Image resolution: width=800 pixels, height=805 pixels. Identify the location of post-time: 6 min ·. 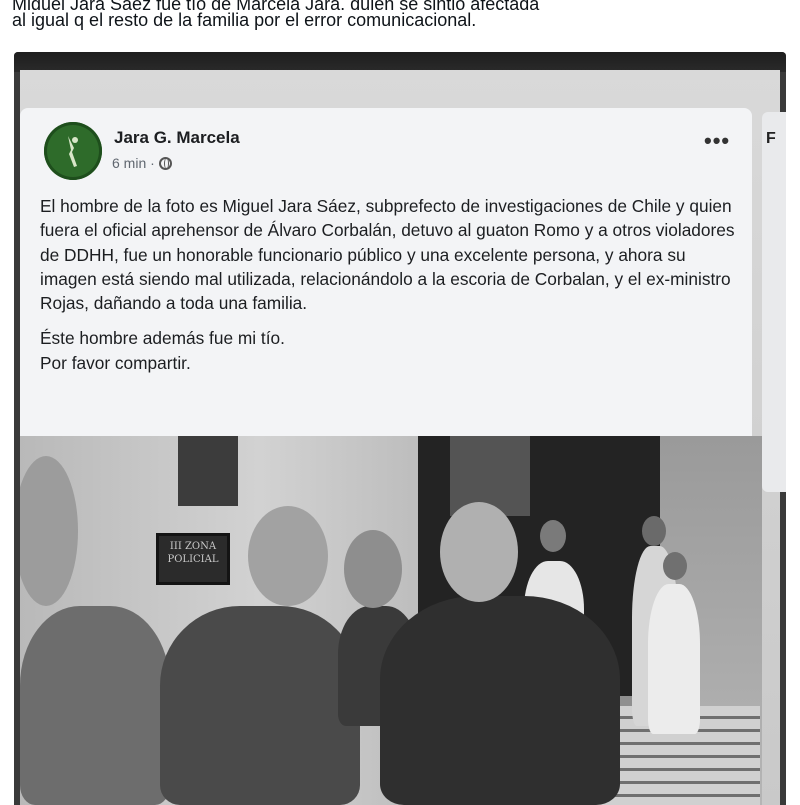
(133, 163).